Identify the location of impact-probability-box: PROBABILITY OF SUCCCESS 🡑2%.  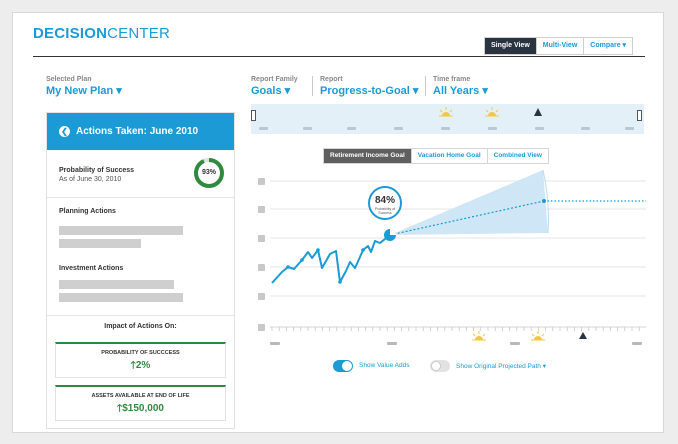
(140, 360).